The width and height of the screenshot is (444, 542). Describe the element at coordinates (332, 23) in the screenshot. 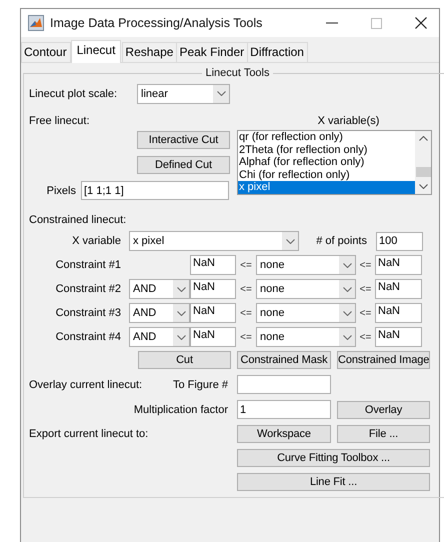

I see `minimize-icon` at that location.